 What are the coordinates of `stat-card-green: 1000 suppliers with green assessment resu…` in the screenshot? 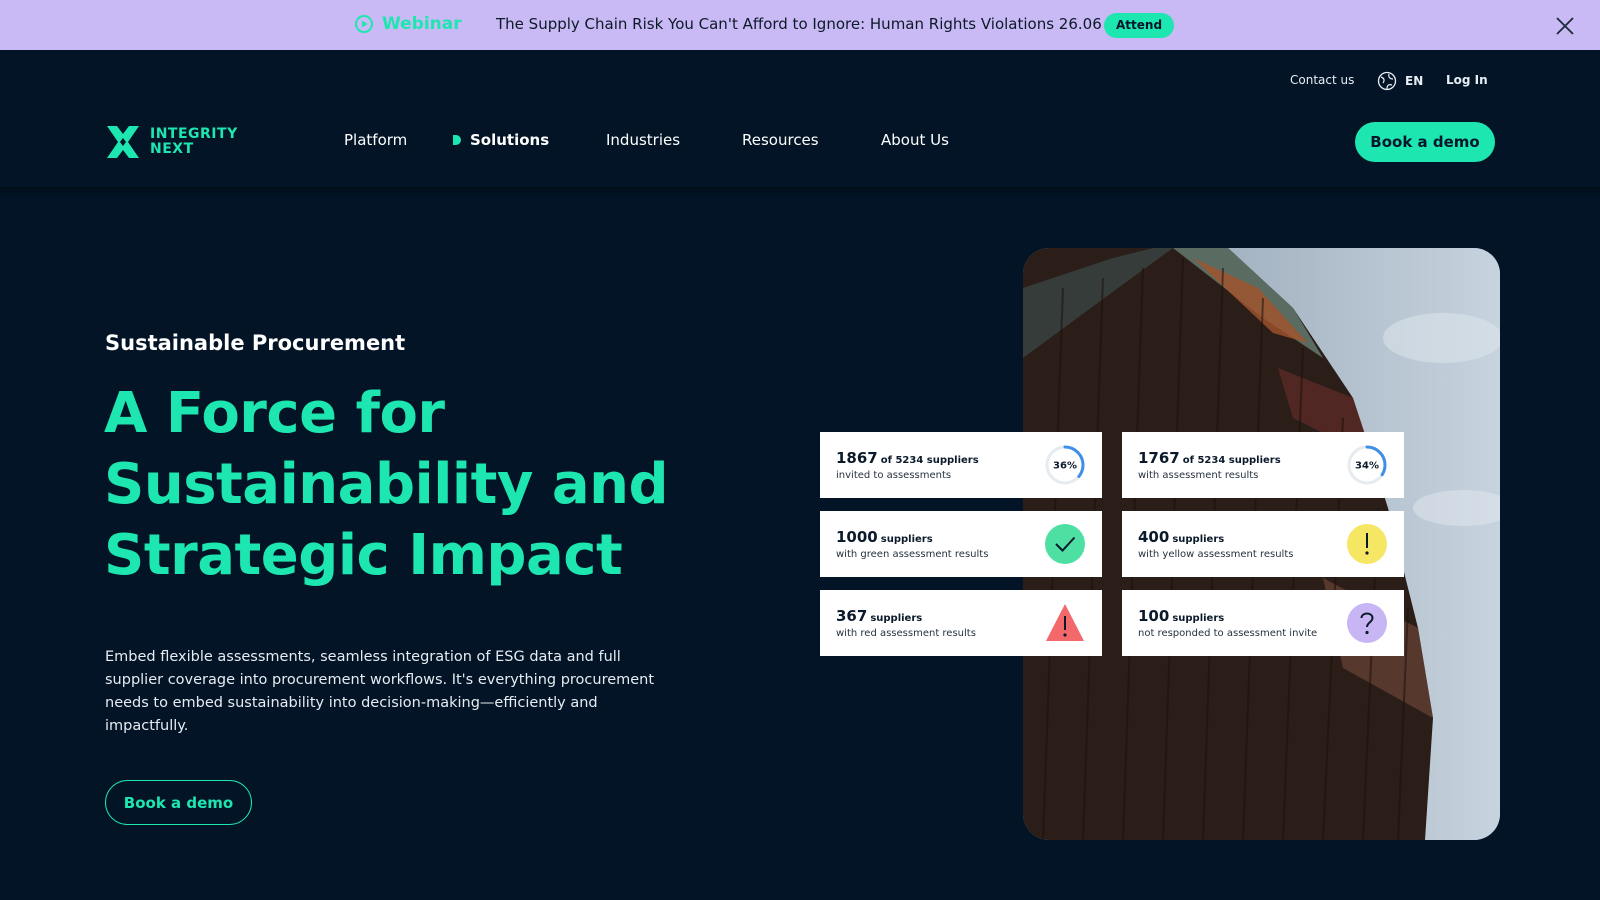 It's located at (961, 544).